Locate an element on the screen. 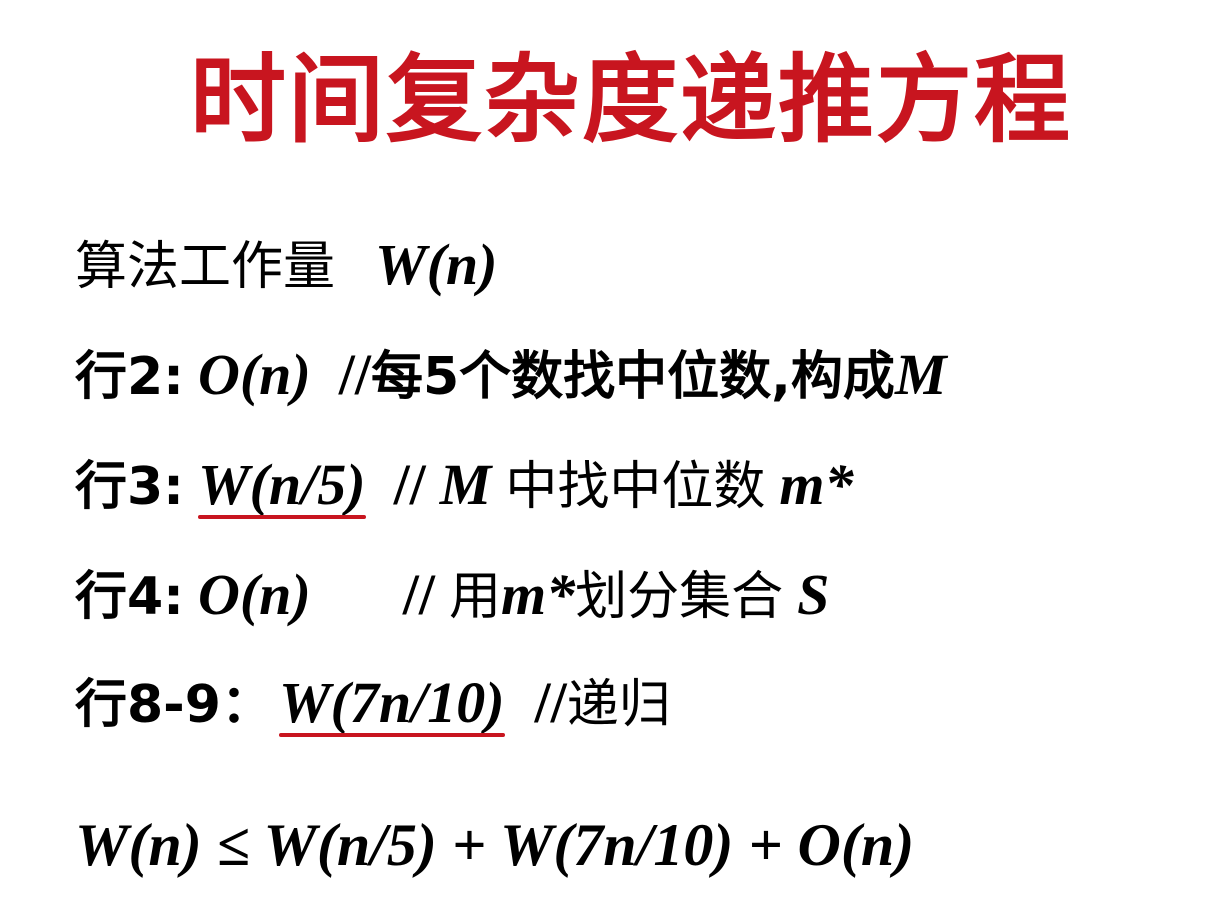 The height and width of the screenshot is (920, 1212). line-row2: 行2: O(n) //每5个数找中位数,构成M is located at coordinates (511, 375).